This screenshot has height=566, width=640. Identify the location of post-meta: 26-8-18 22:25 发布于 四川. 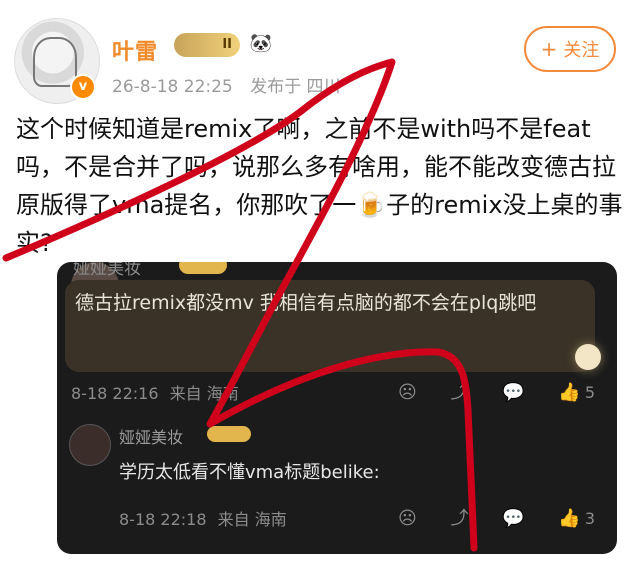
(232, 84).